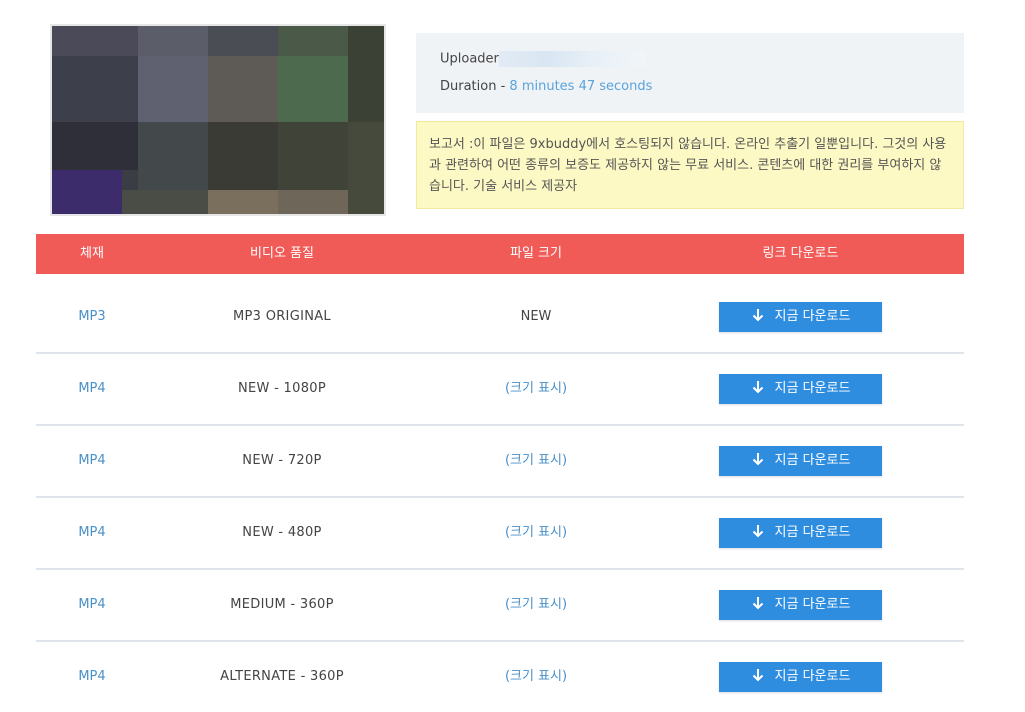 The image size is (1025, 712). Describe the element at coordinates (475, 86) in the screenshot. I see `duration-label: Duration -` at that location.